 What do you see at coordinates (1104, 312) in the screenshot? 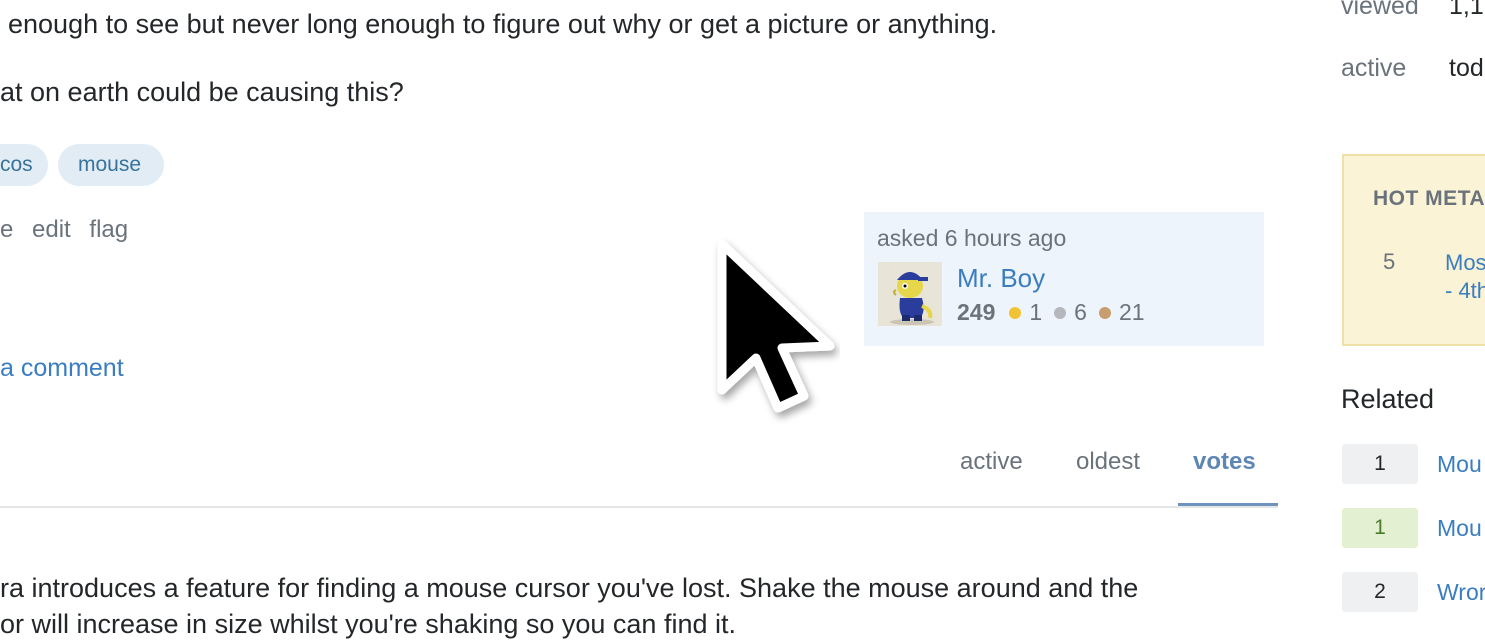
I see `bronze-badge-icon` at bounding box center [1104, 312].